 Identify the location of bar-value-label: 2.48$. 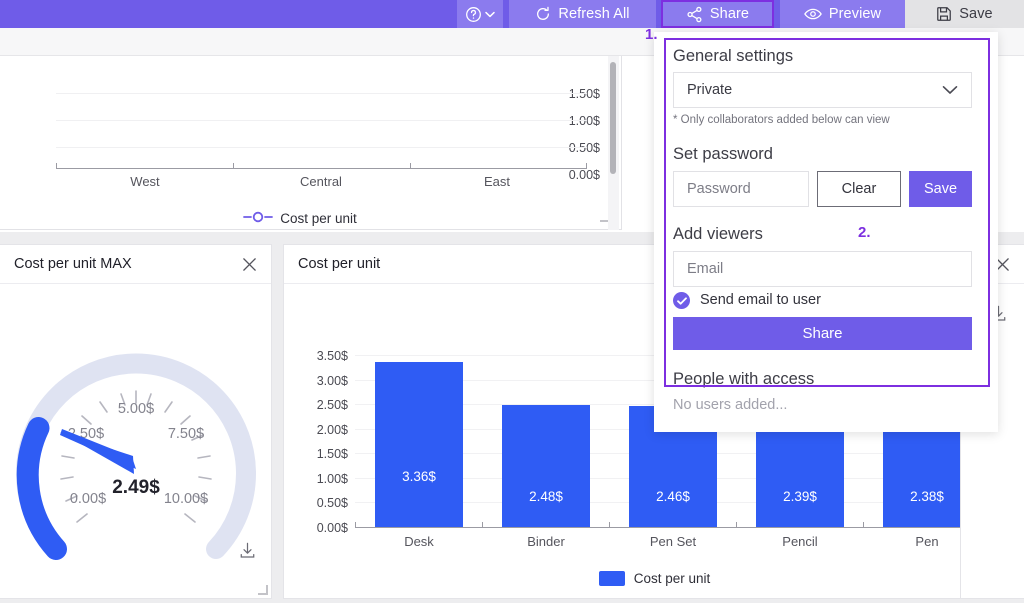
(546, 496).